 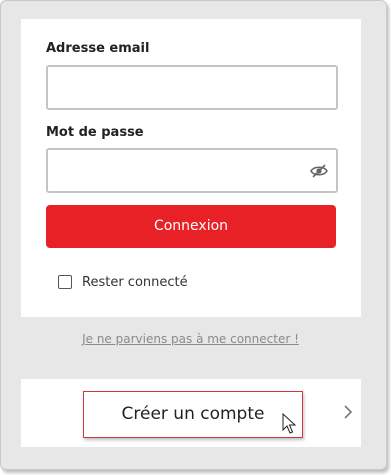 I want to click on password-field, so click(x=192, y=170).